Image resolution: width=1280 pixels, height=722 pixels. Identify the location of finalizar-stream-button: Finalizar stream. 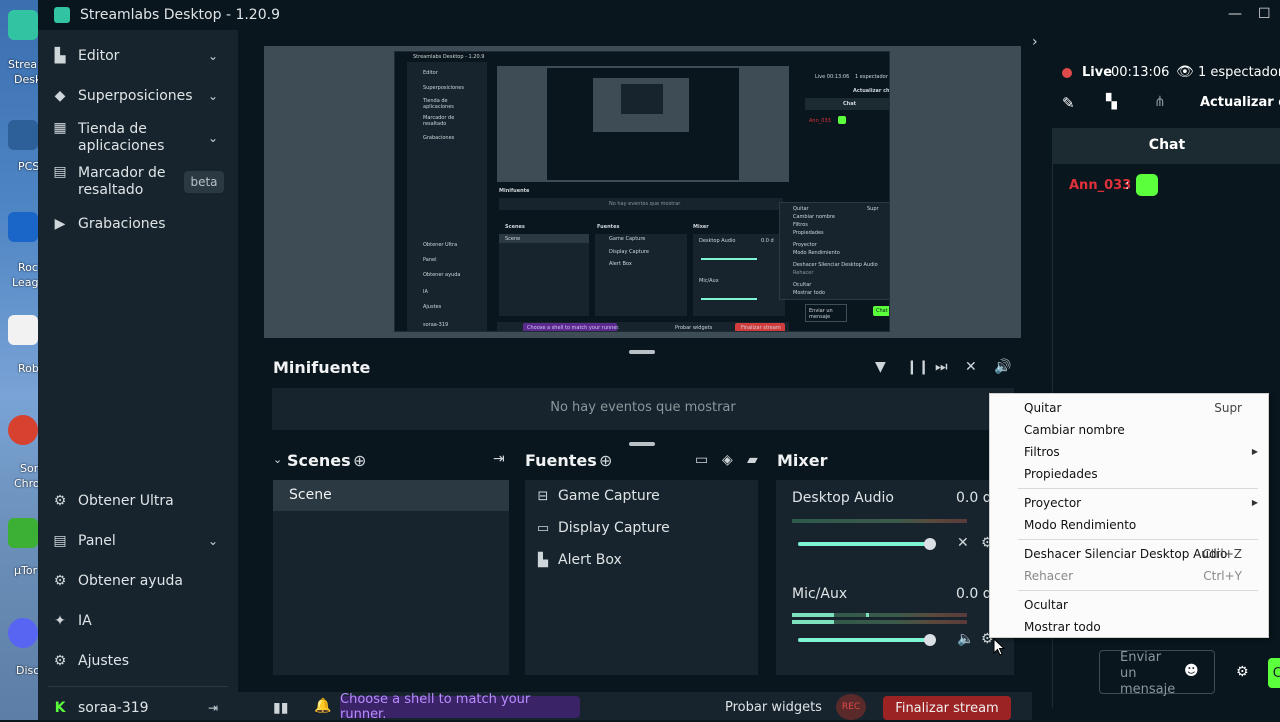
(947, 708).